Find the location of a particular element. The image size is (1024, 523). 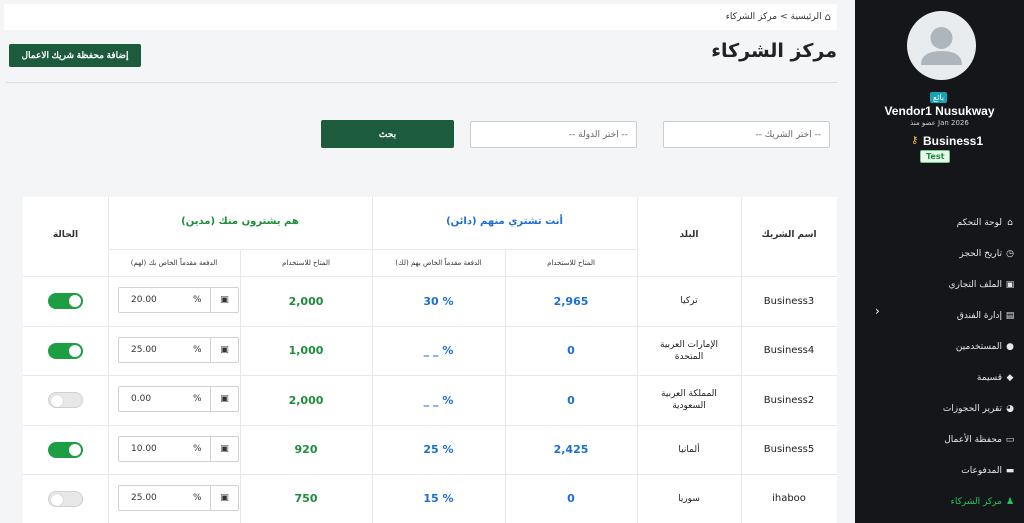

prepayment-you-cell: 15 % is located at coordinates (438, 498).